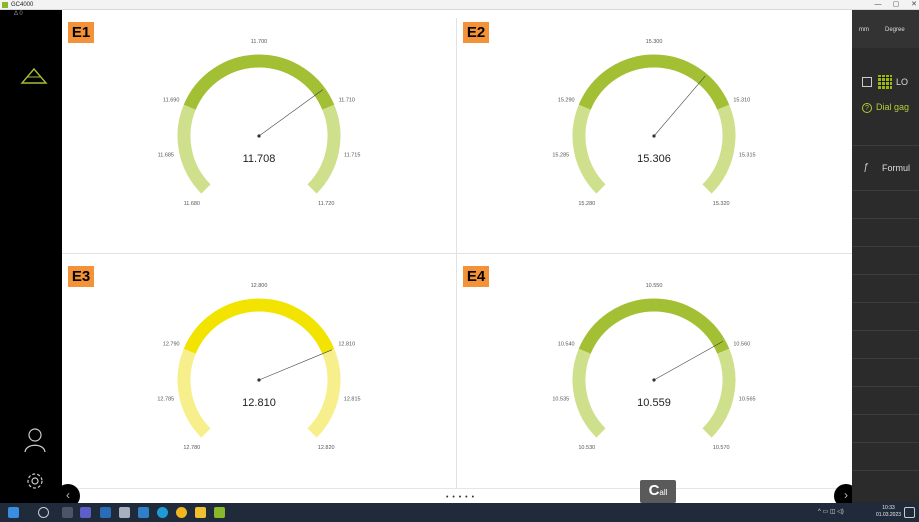  What do you see at coordinates (909, 512) in the screenshot?
I see `notification-icon` at bounding box center [909, 512].